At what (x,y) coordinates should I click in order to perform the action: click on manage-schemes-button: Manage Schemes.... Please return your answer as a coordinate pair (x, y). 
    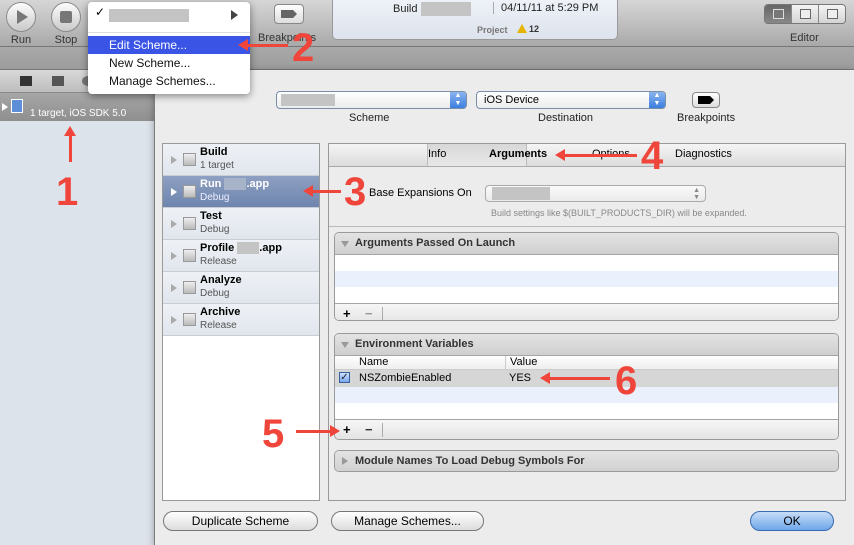
    Looking at the image, I should click on (407, 521).